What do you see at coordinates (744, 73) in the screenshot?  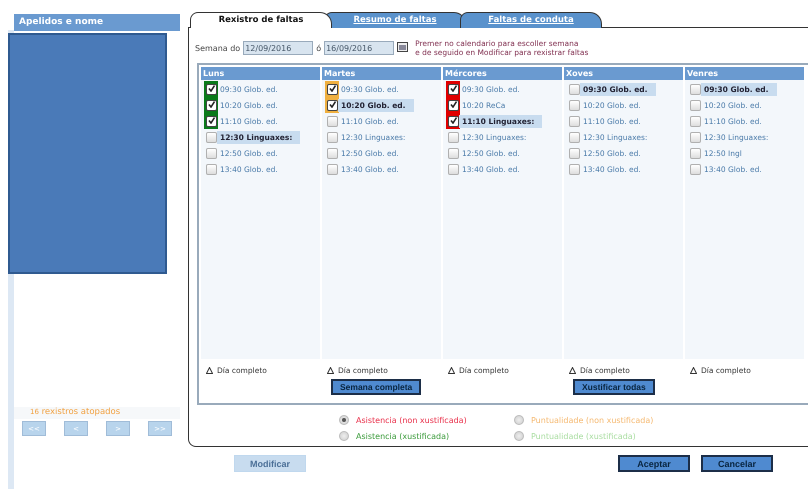 I see `day-header: Venres` at bounding box center [744, 73].